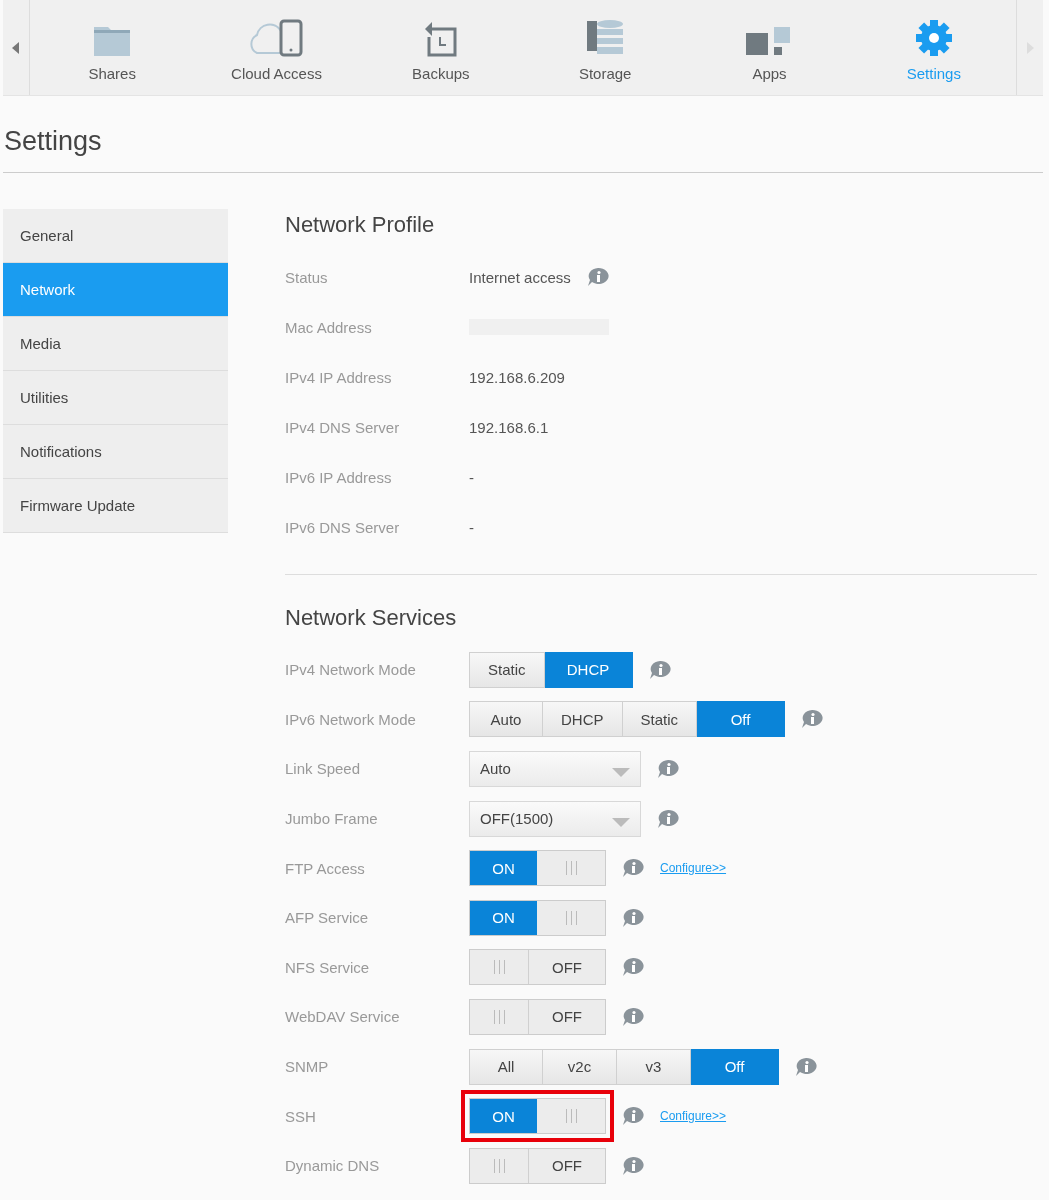  I want to click on field-label: Mac Address, so click(329, 327).